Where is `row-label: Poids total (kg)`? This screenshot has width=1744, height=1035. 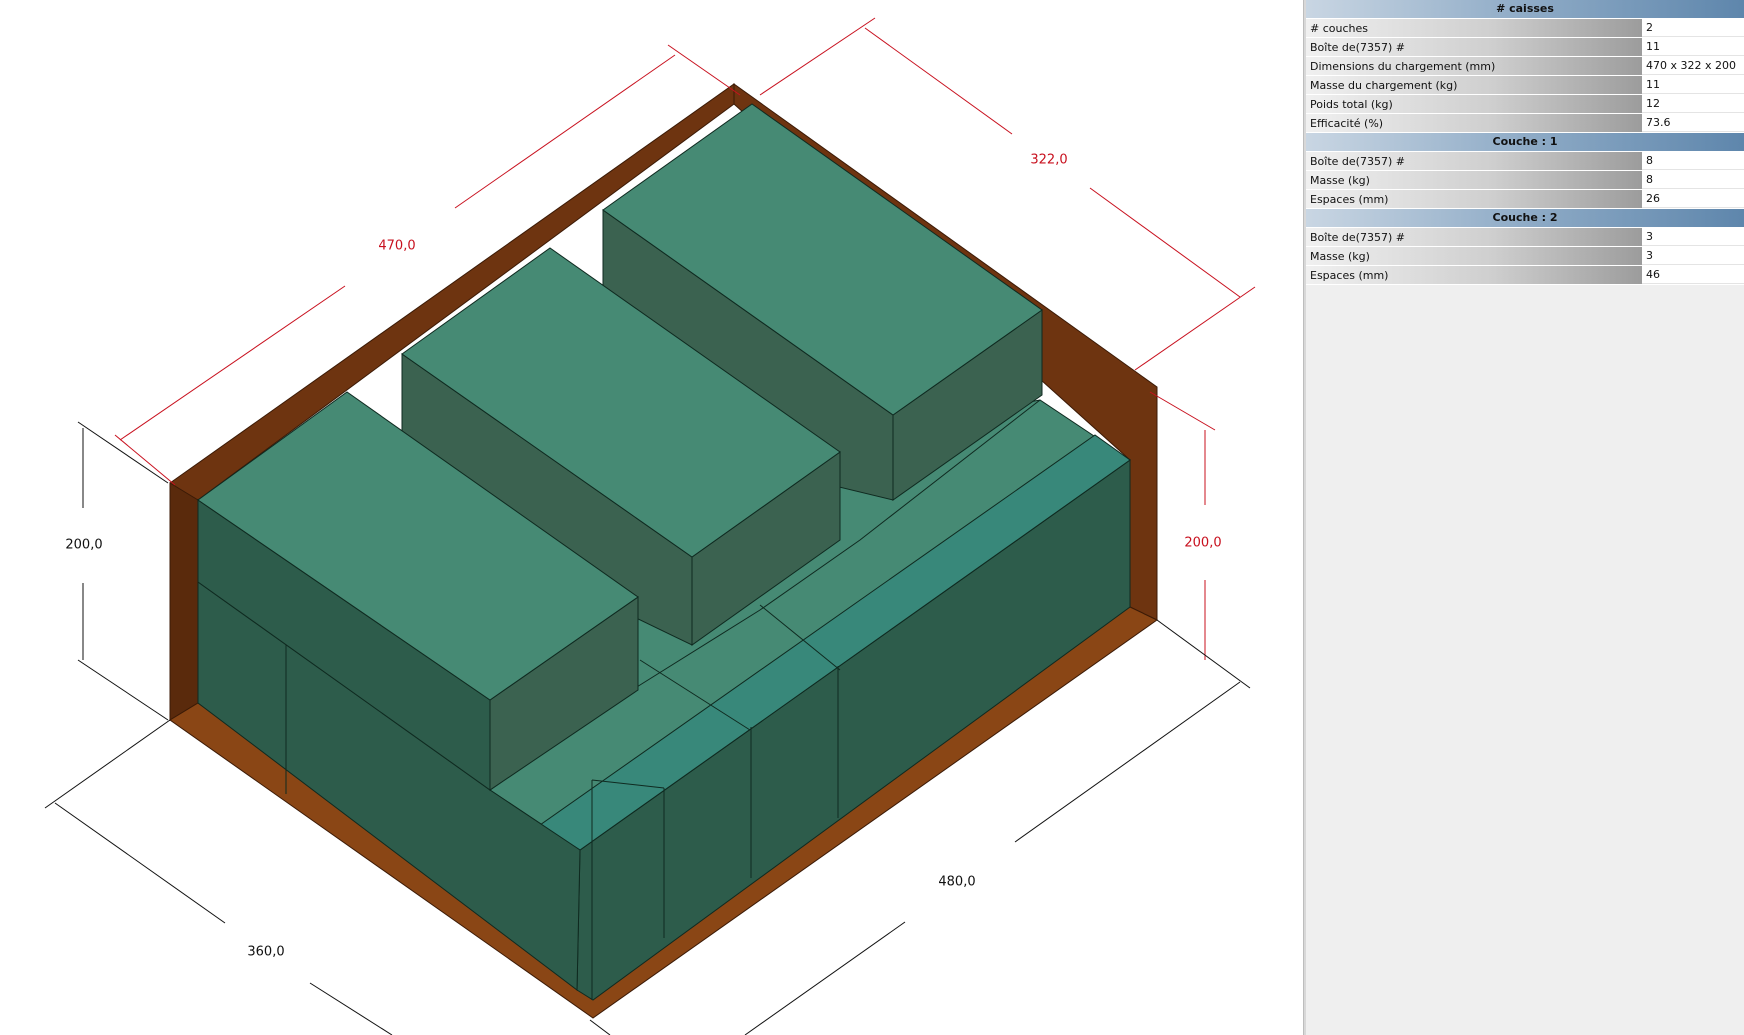
row-label: Poids total (kg) is located at coordinates (1474, 104).